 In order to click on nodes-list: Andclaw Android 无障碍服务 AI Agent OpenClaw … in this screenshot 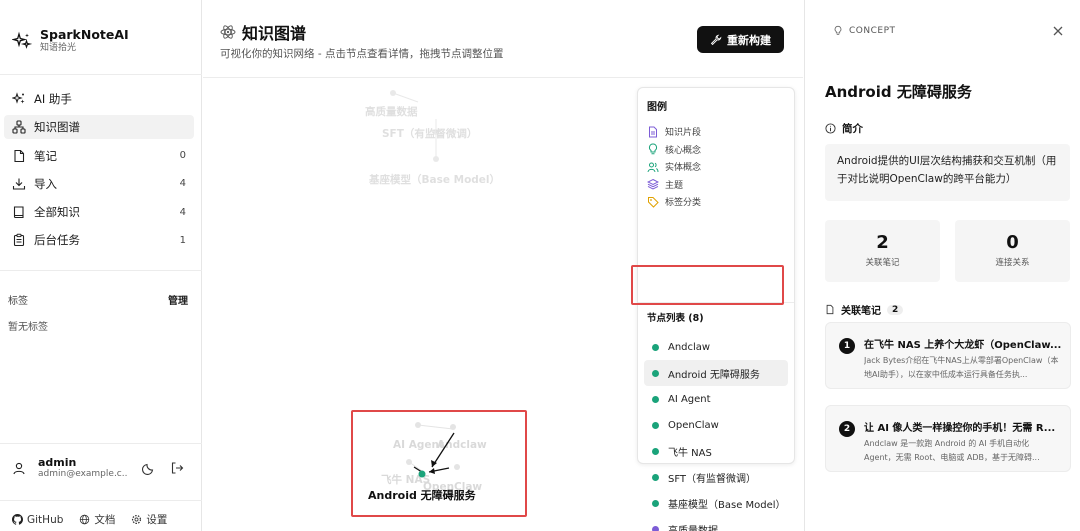, I will do `click(716, 432)`.